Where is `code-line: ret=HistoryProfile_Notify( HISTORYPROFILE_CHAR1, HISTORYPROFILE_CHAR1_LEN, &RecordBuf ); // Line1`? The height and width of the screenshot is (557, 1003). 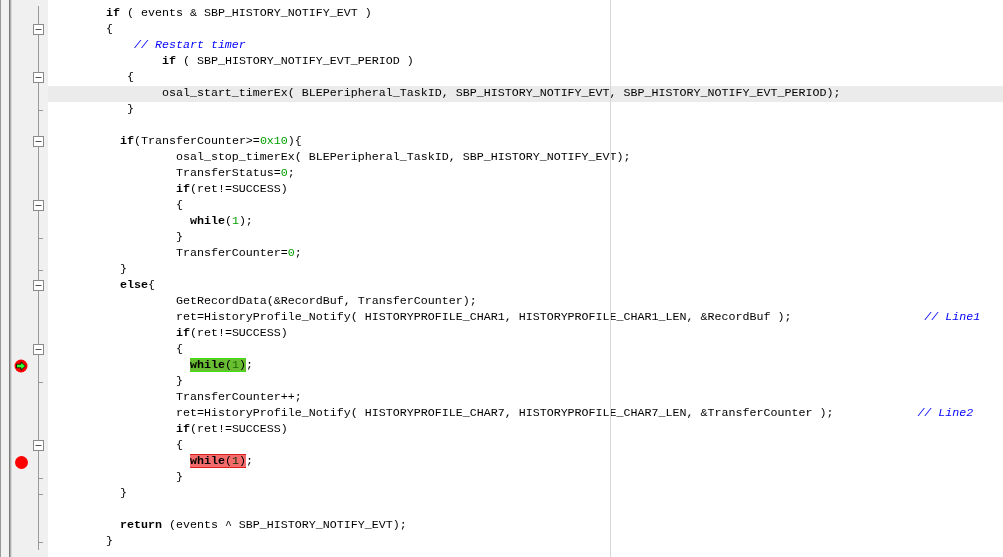 code-line: ret=HistoryProfile_Notify( HISTORYPROFILE_CHAR1, HISTORYPROFILE_CHAR1_LEN, &RecordBuf ); // Line1 is located at coordinates (578, 318).